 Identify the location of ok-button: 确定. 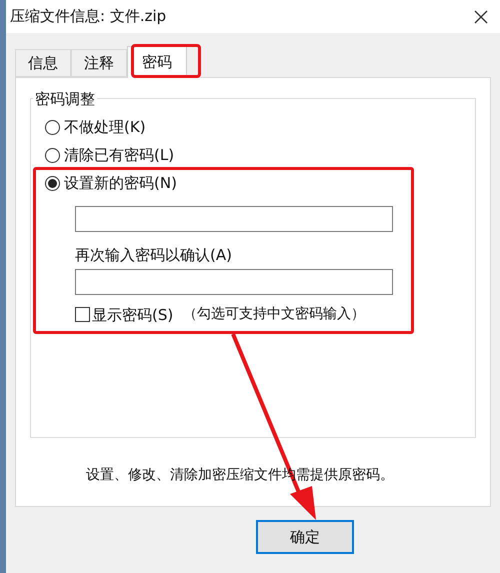
(305, 537).